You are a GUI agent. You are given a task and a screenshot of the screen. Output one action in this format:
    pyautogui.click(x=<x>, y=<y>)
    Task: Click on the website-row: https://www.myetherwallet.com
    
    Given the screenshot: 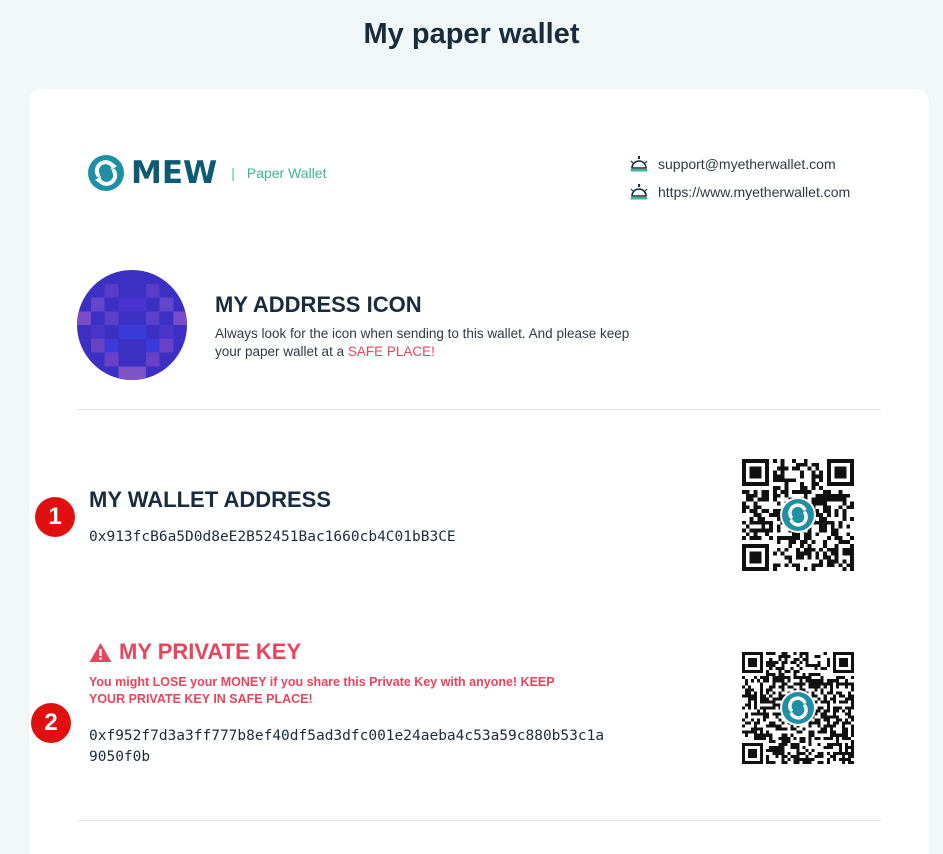 What is the action you would take?
    pyautogui.click(x=739, y=192)
    